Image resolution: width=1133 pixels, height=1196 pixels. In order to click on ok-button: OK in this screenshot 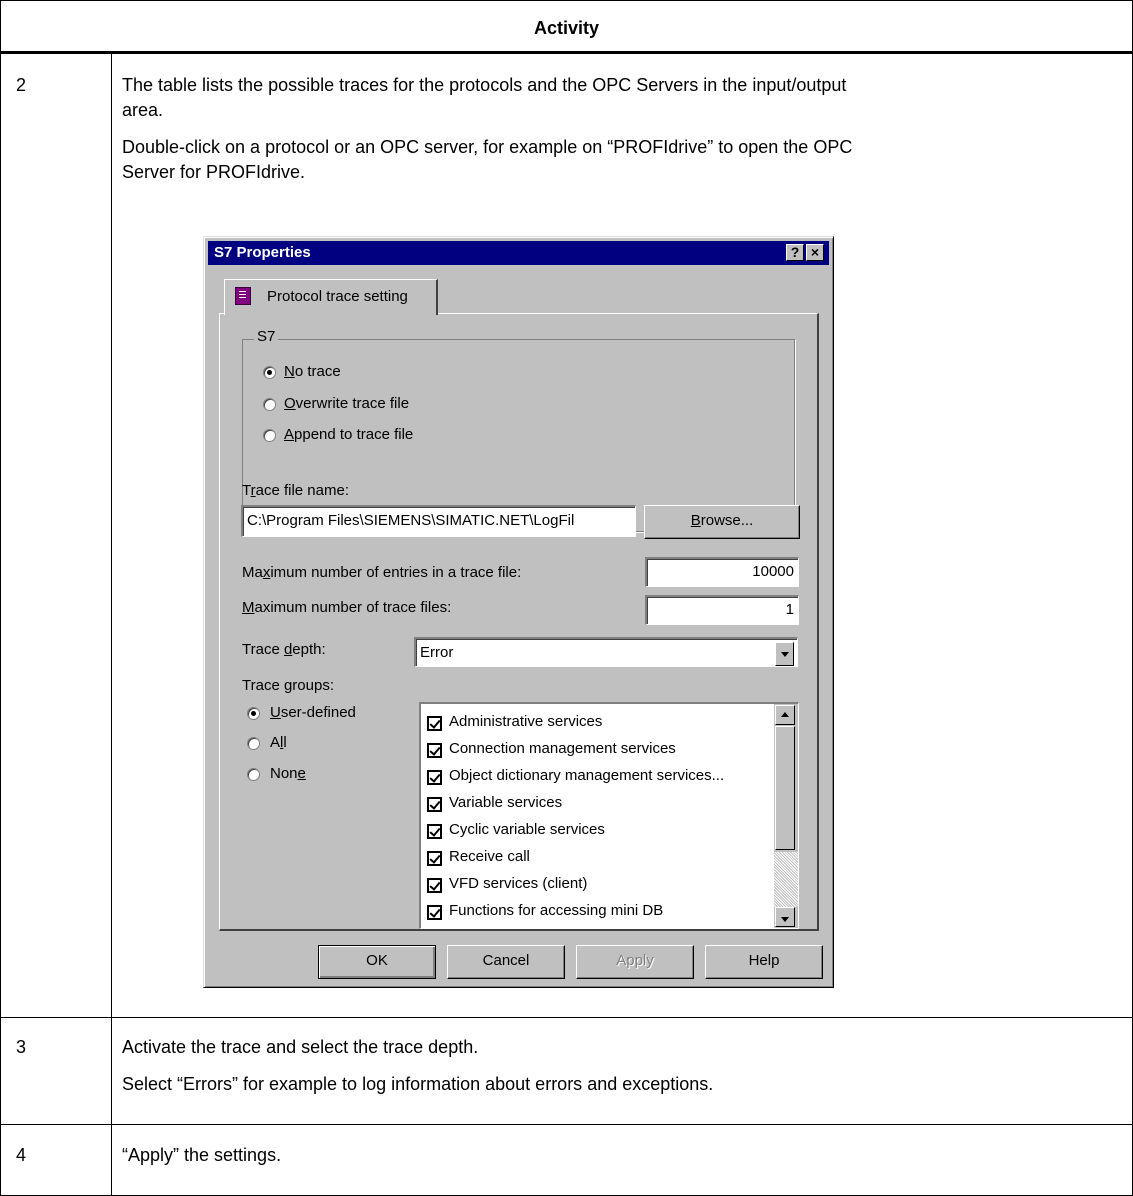, I will do `click(377, 962)`.